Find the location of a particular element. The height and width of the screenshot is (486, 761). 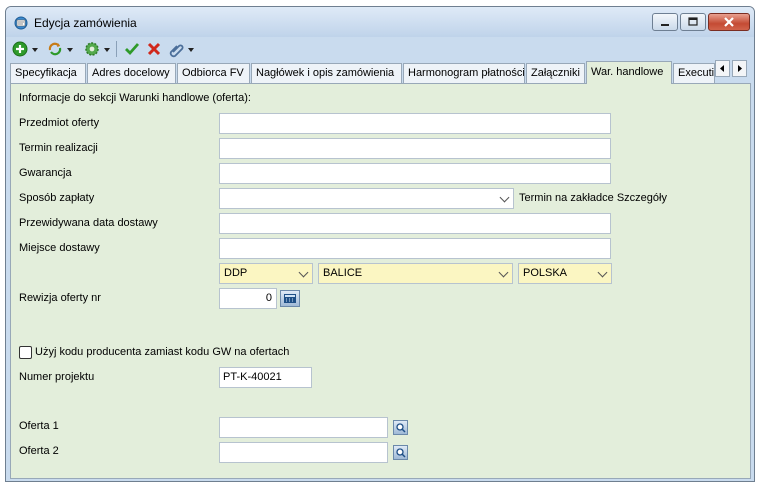

offer2-label: Oferta 2 is located at coordinates (39, 451).